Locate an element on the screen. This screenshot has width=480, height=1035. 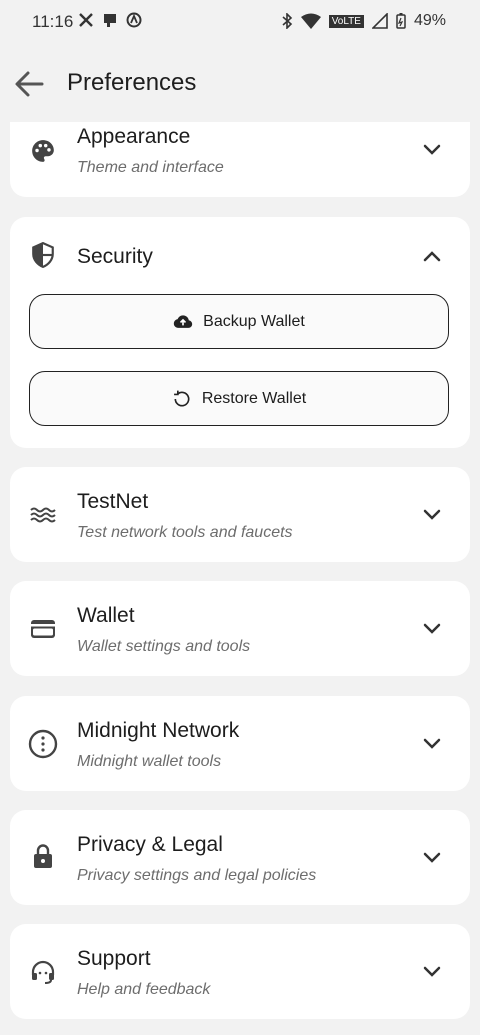
bluetooth-icon is located at coordinates (287, 21).